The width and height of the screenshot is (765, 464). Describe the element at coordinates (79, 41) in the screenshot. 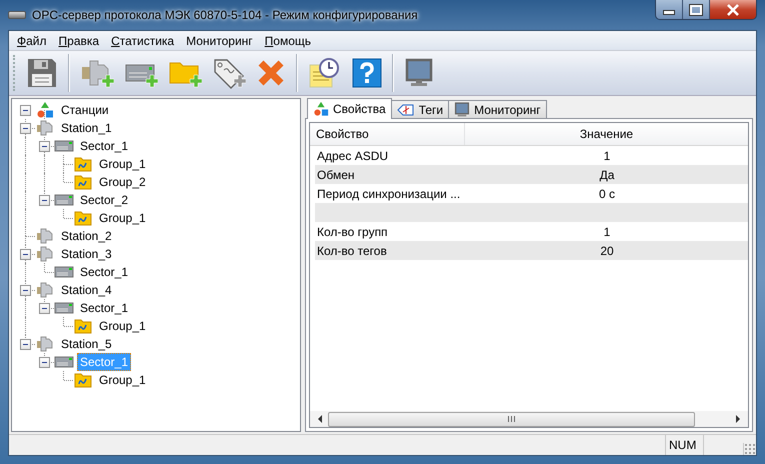

I see `menu-item: Правка` at that location.